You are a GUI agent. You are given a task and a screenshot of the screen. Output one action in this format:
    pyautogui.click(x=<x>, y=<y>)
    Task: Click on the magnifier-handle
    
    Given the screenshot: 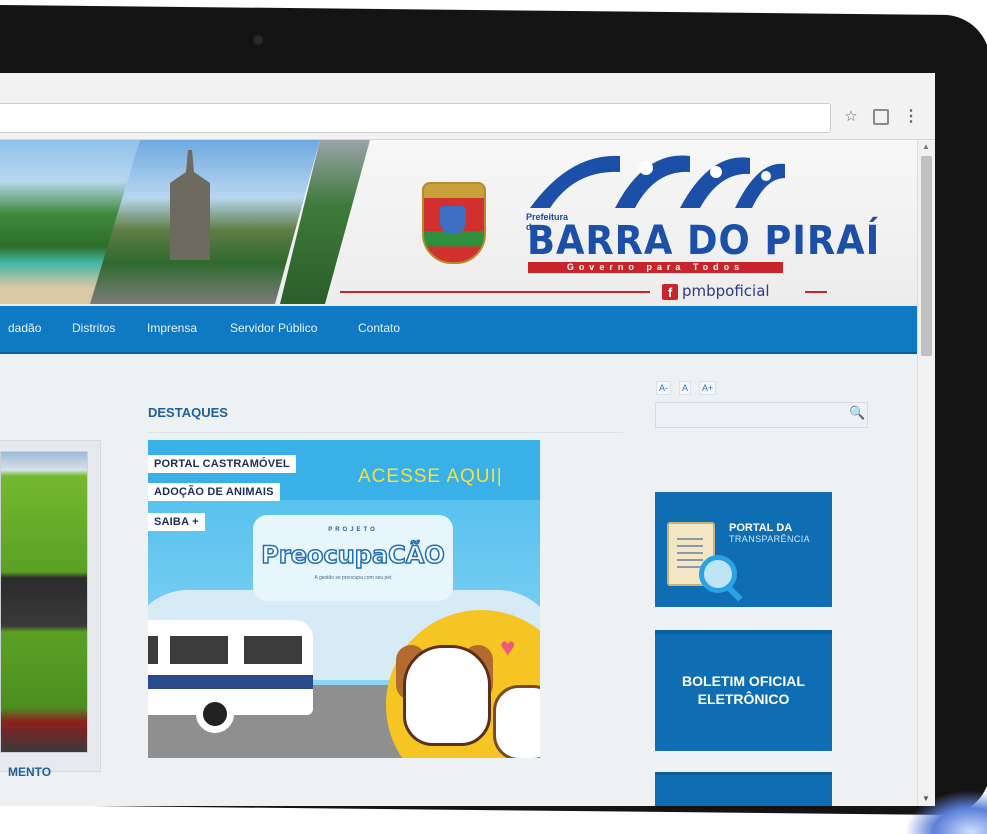 What is the action you would take?
    pyautogui.click(x=734, y=593)
    